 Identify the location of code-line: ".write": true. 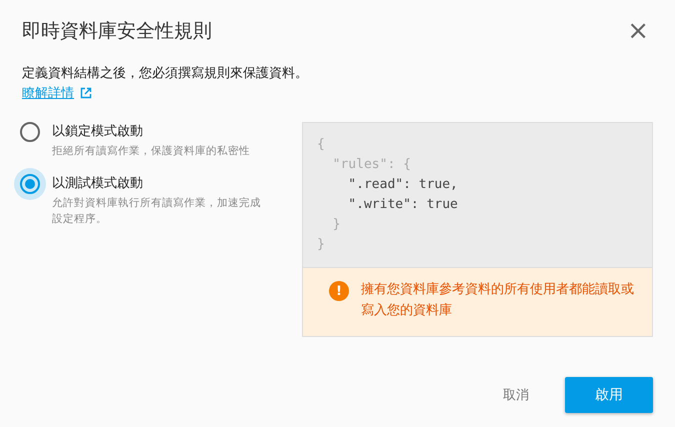
(403, 205).